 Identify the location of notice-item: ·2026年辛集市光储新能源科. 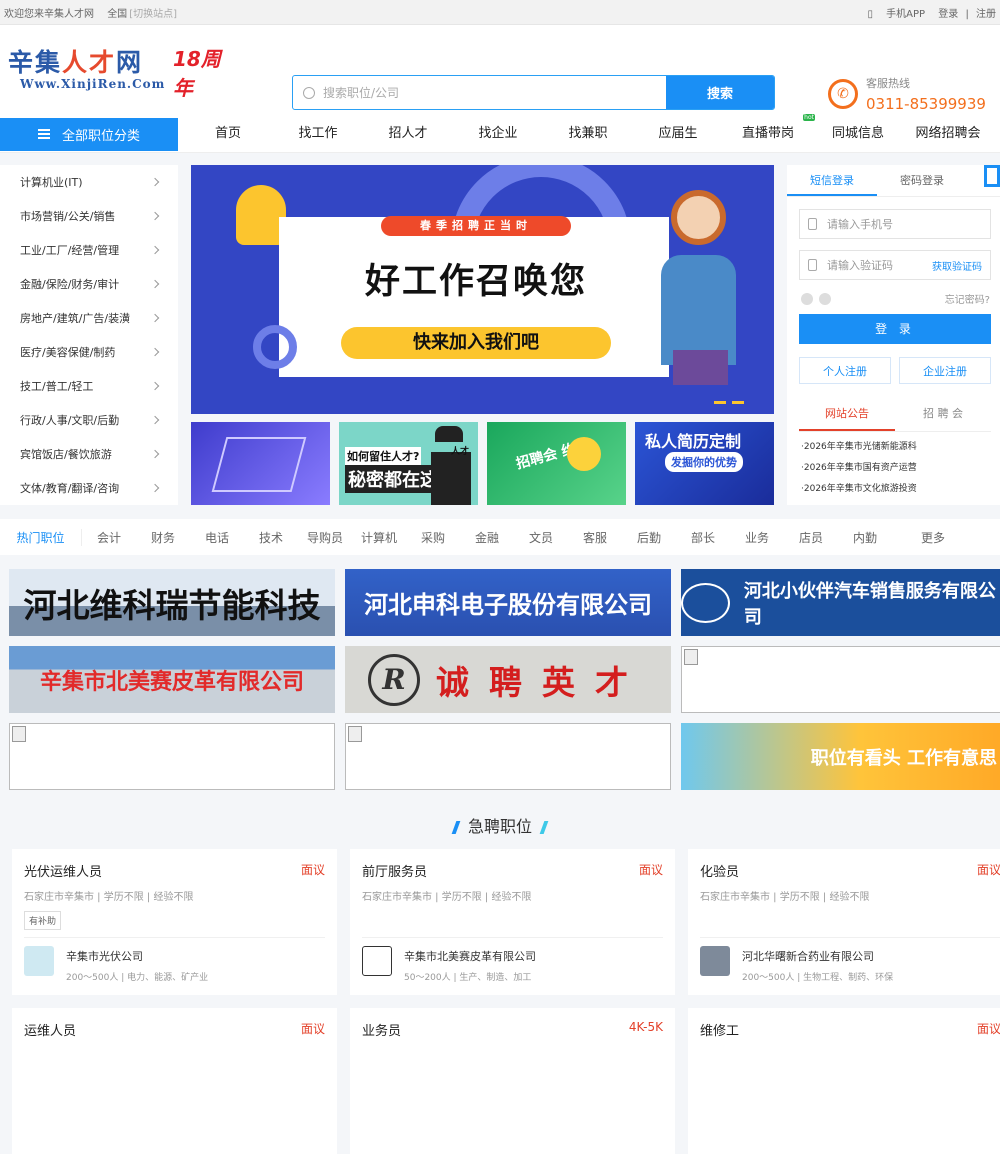
(859, 447).